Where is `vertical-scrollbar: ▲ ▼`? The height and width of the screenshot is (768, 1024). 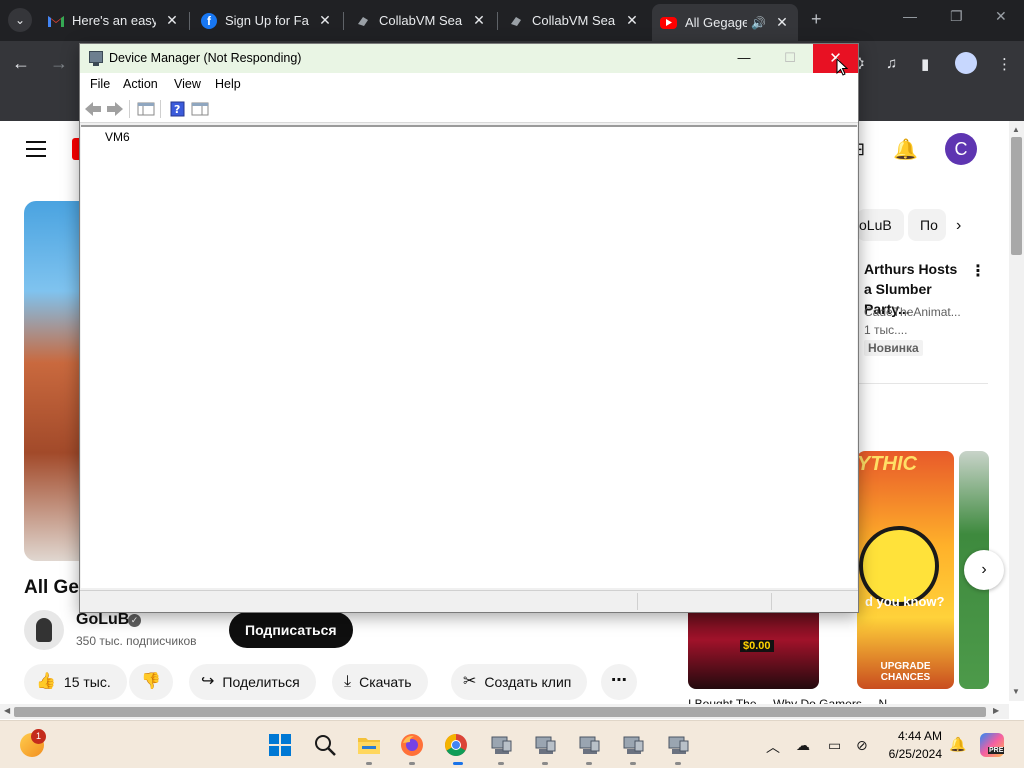
vertical-scrollbar: ▲ ▼ is located at coordinates (1016, 411).